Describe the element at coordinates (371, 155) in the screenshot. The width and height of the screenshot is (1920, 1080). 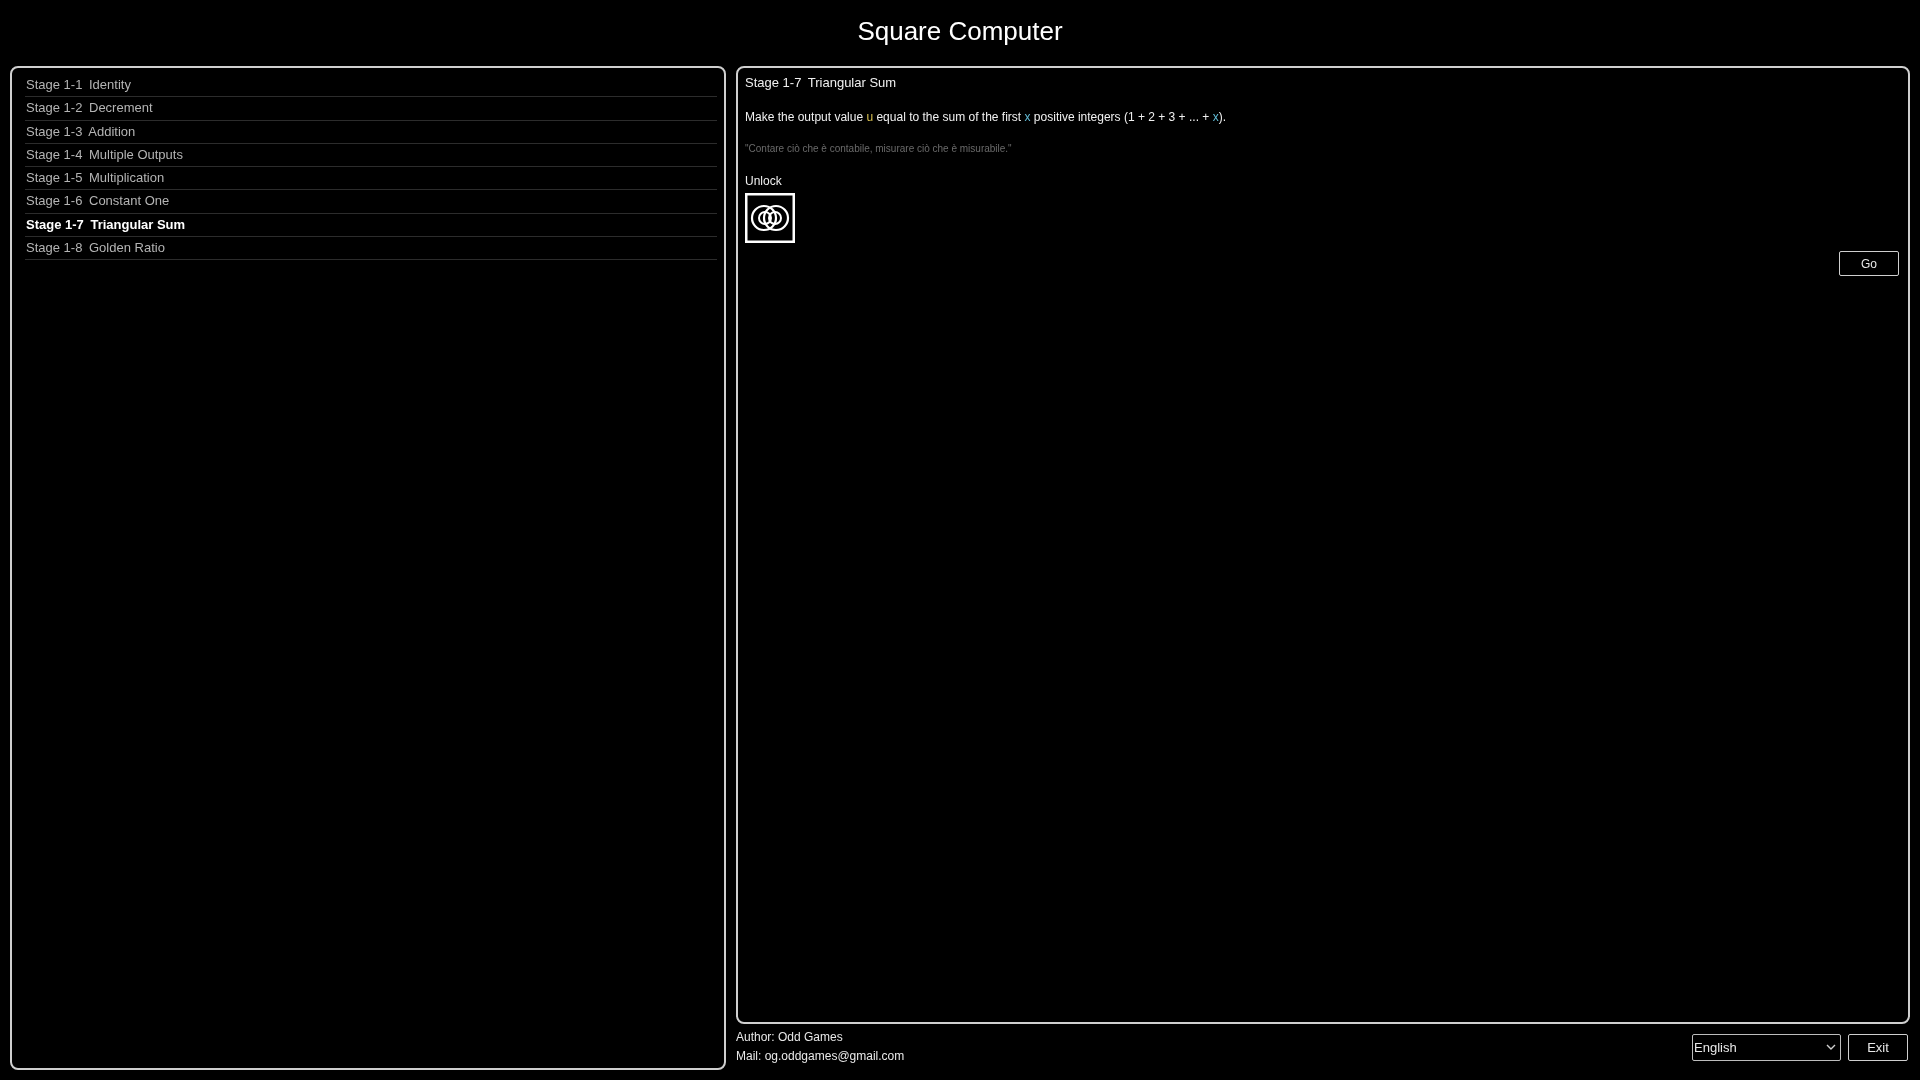
I see `stage-list-item: Stage 1-4 Multiple Outputs` at that location.